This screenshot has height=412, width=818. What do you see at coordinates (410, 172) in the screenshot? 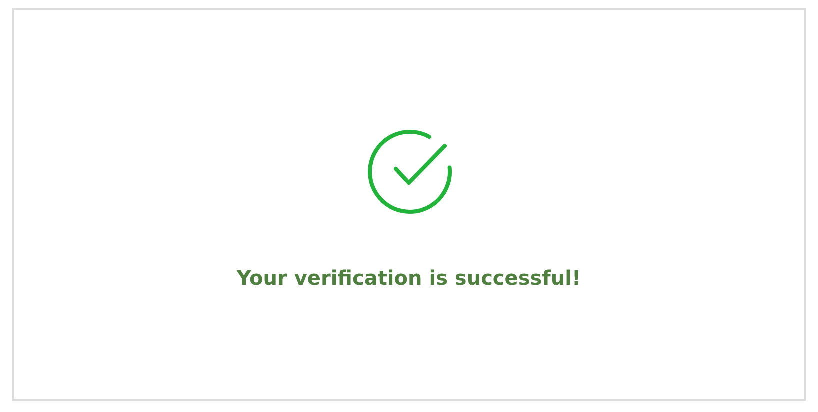
I see `check-circle-icon` at bounding box center [410, 172].